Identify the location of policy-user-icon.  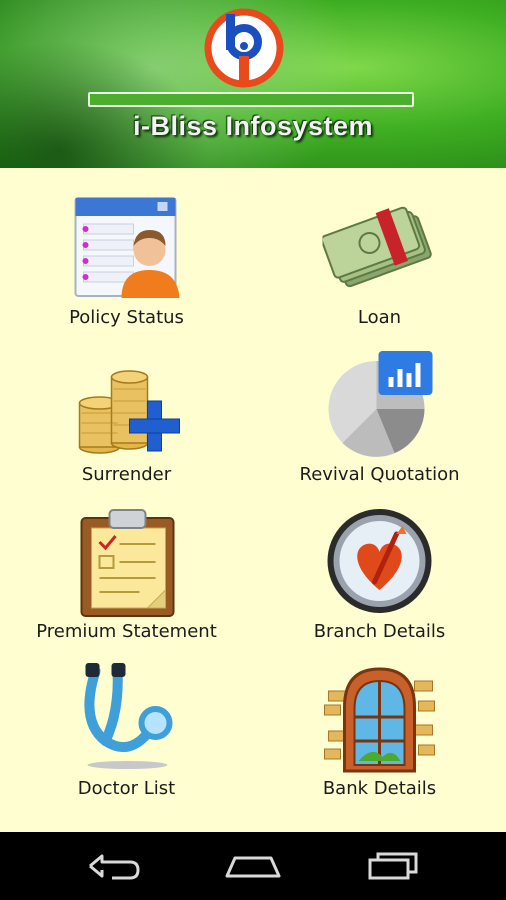
(126, 247).